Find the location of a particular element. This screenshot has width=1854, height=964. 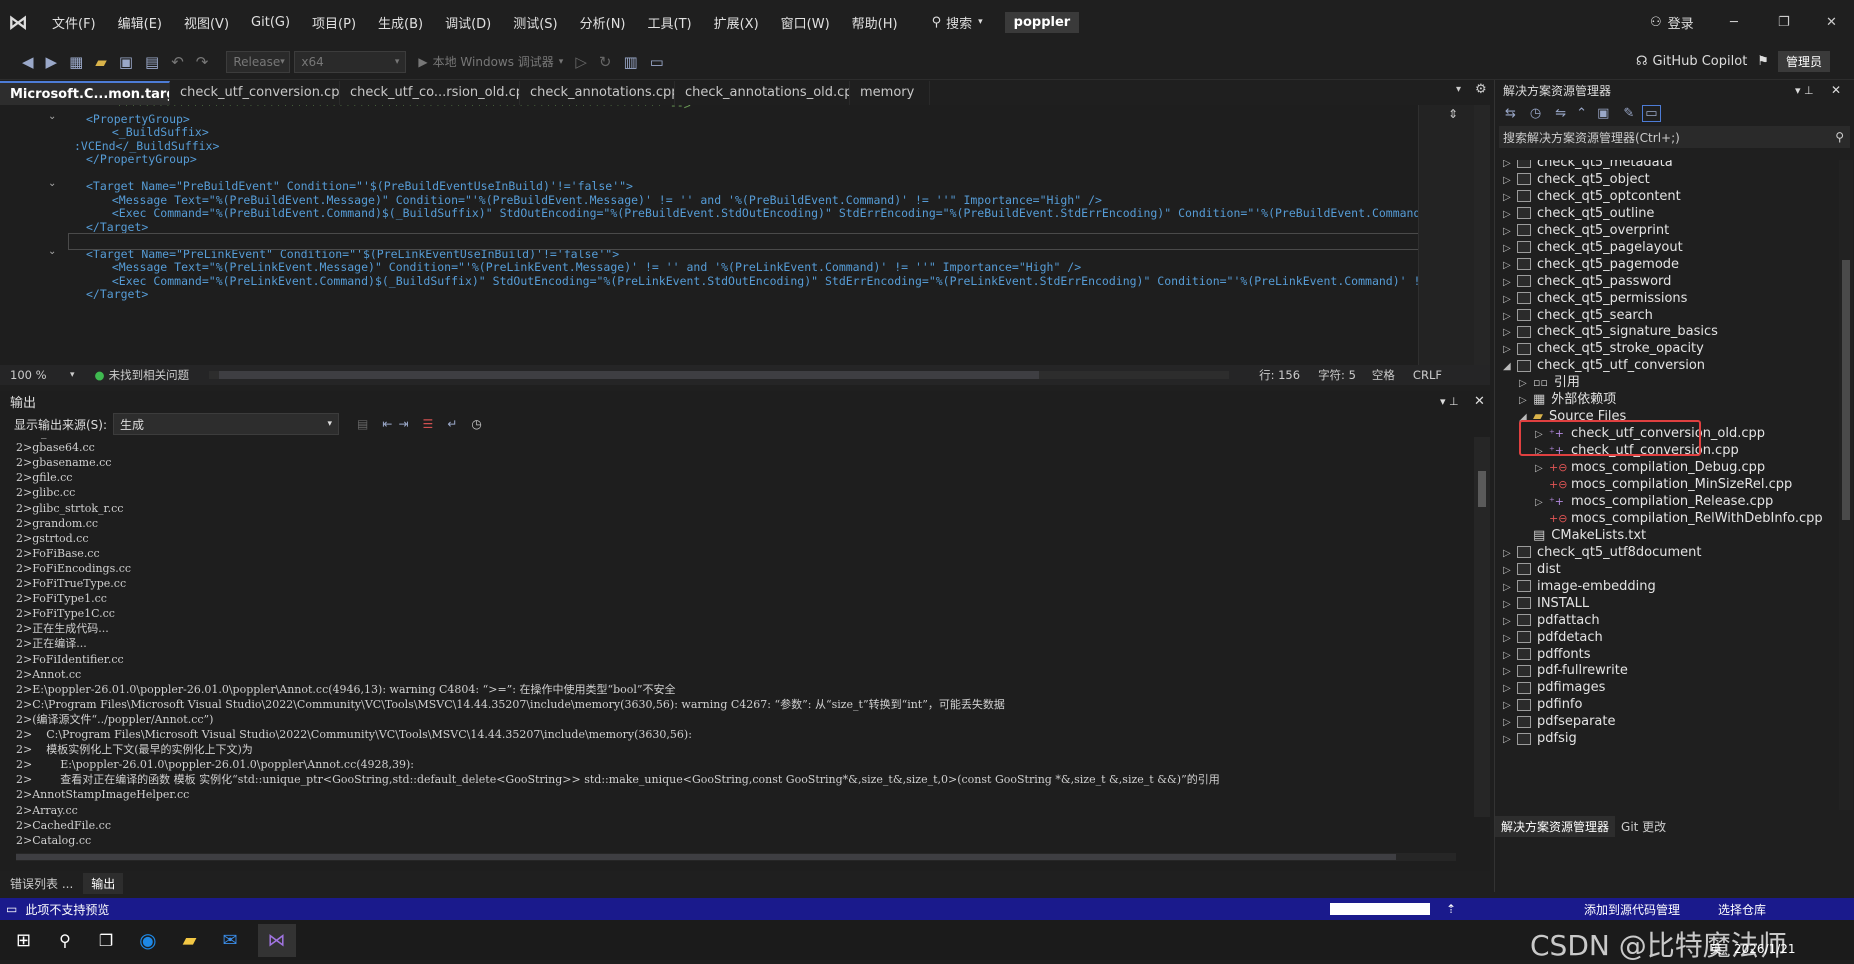

tab-document: check_annotations.cpp is located at coordinates (597, 92).